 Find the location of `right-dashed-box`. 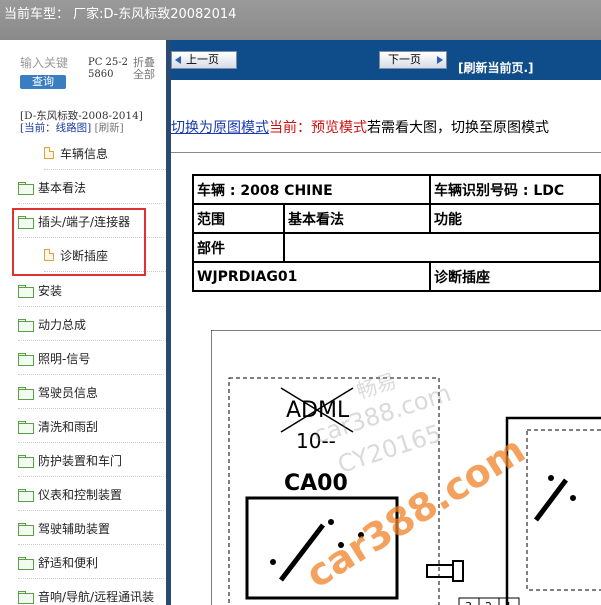

right-dashed-box is located at coordinates (563, 510).